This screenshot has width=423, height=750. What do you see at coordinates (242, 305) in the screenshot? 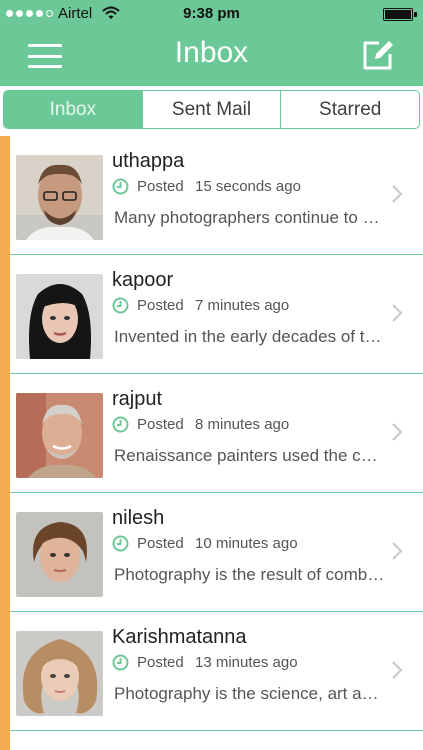
I see `time-ago: 7 minutes ago` at bounding box center [242, 305].